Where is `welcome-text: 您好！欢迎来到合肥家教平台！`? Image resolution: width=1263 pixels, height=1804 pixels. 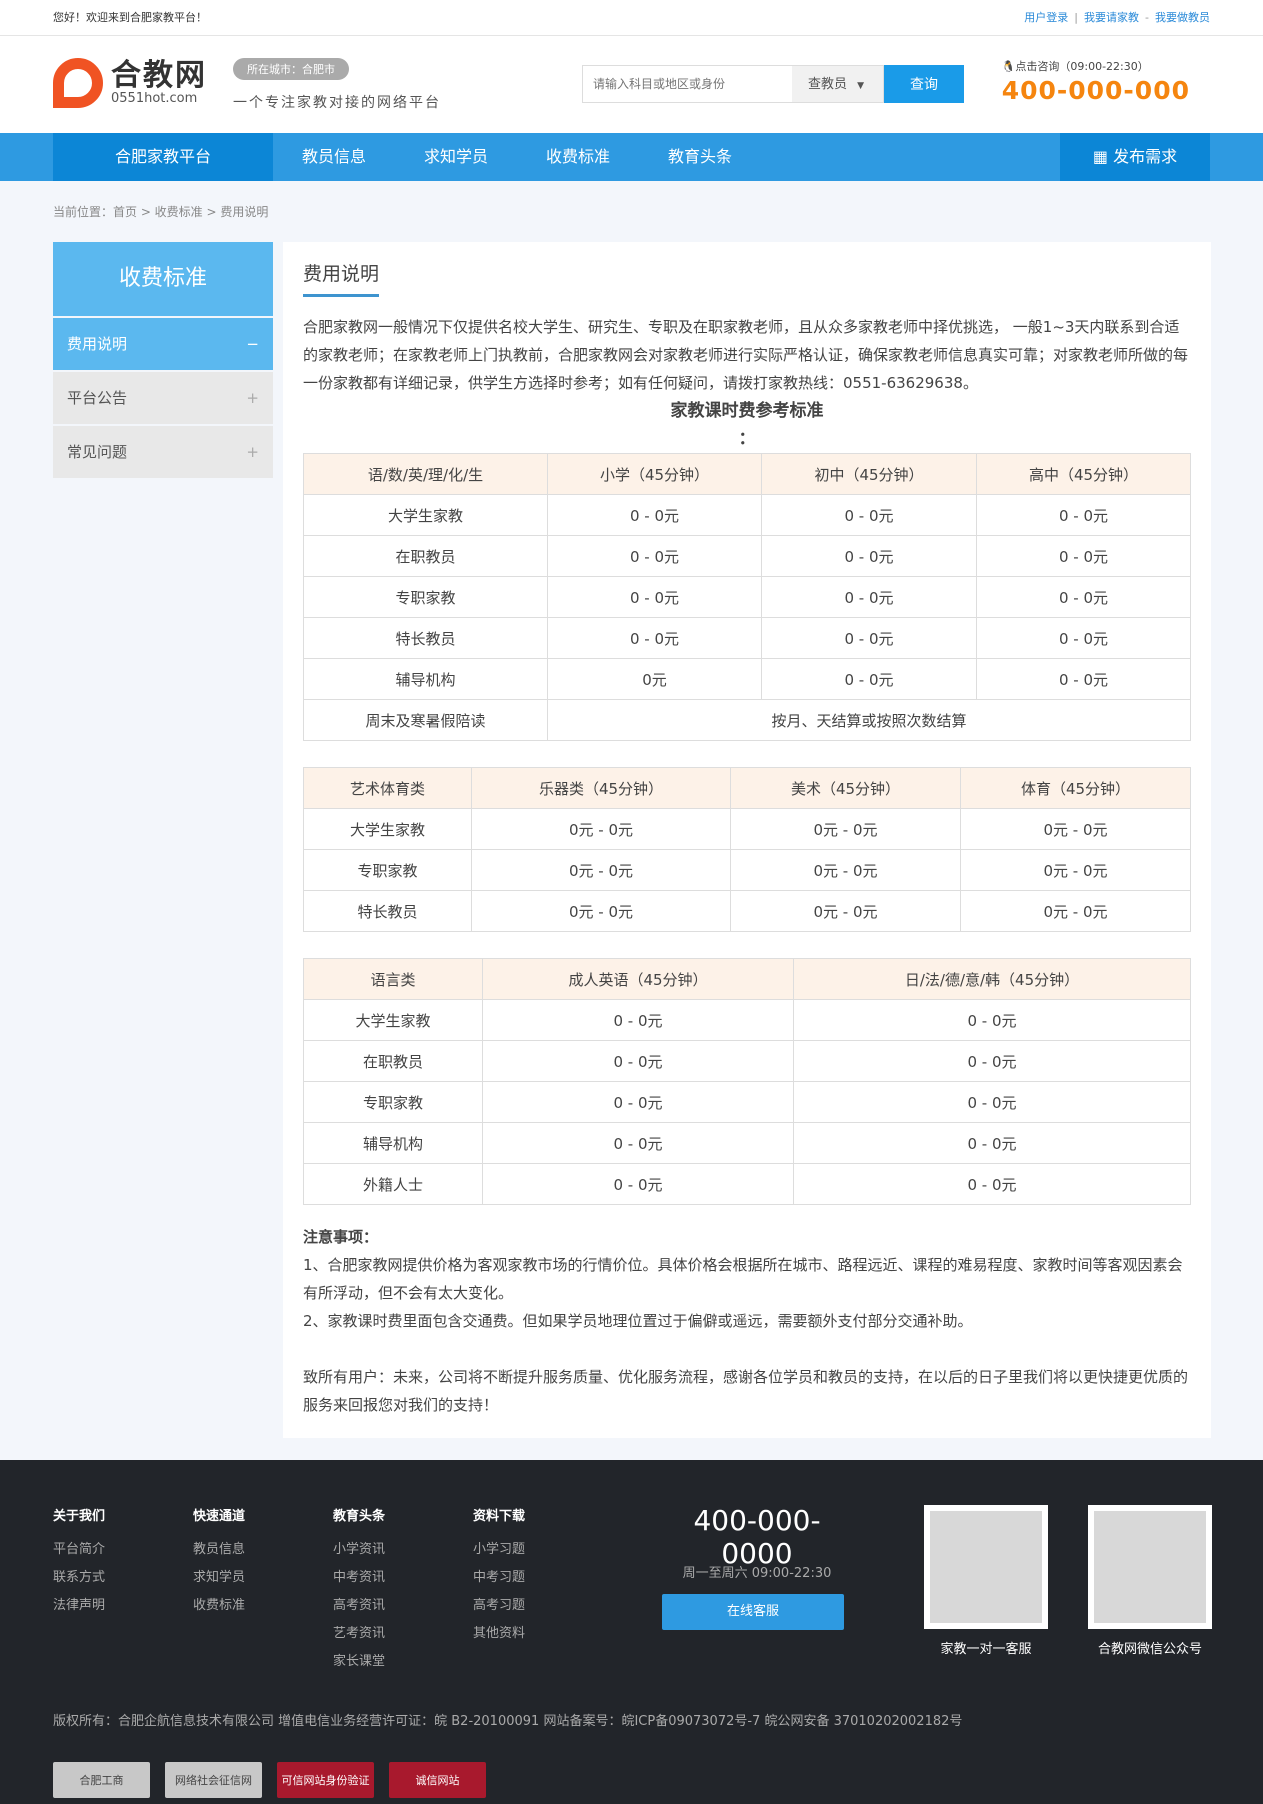
welcome-text: 您好！欢迎来到合肥家教平台！ is located at coordinates (130, 17).